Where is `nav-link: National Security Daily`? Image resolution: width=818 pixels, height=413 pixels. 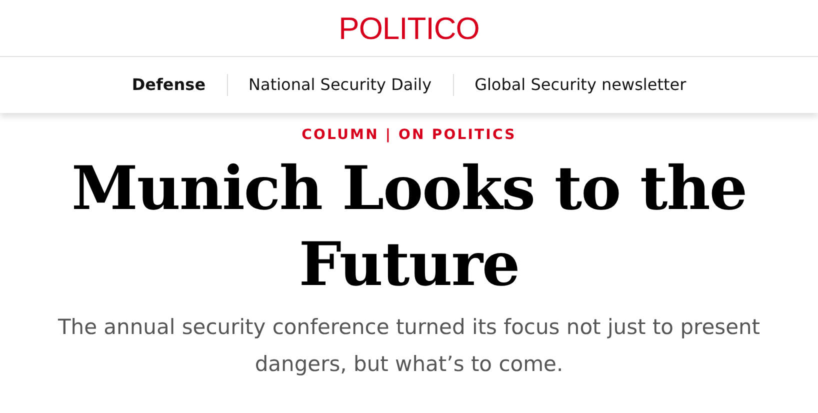 nav-link: National Security Daily is located at coordinates (339, 85).